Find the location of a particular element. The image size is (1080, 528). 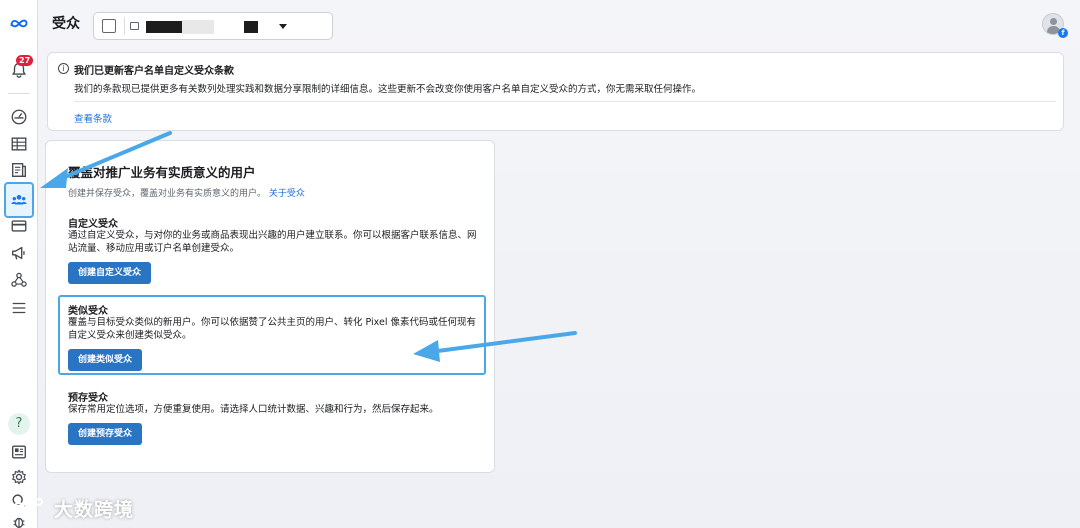

avatar-head-shape is located at coordinates (1053, 21).